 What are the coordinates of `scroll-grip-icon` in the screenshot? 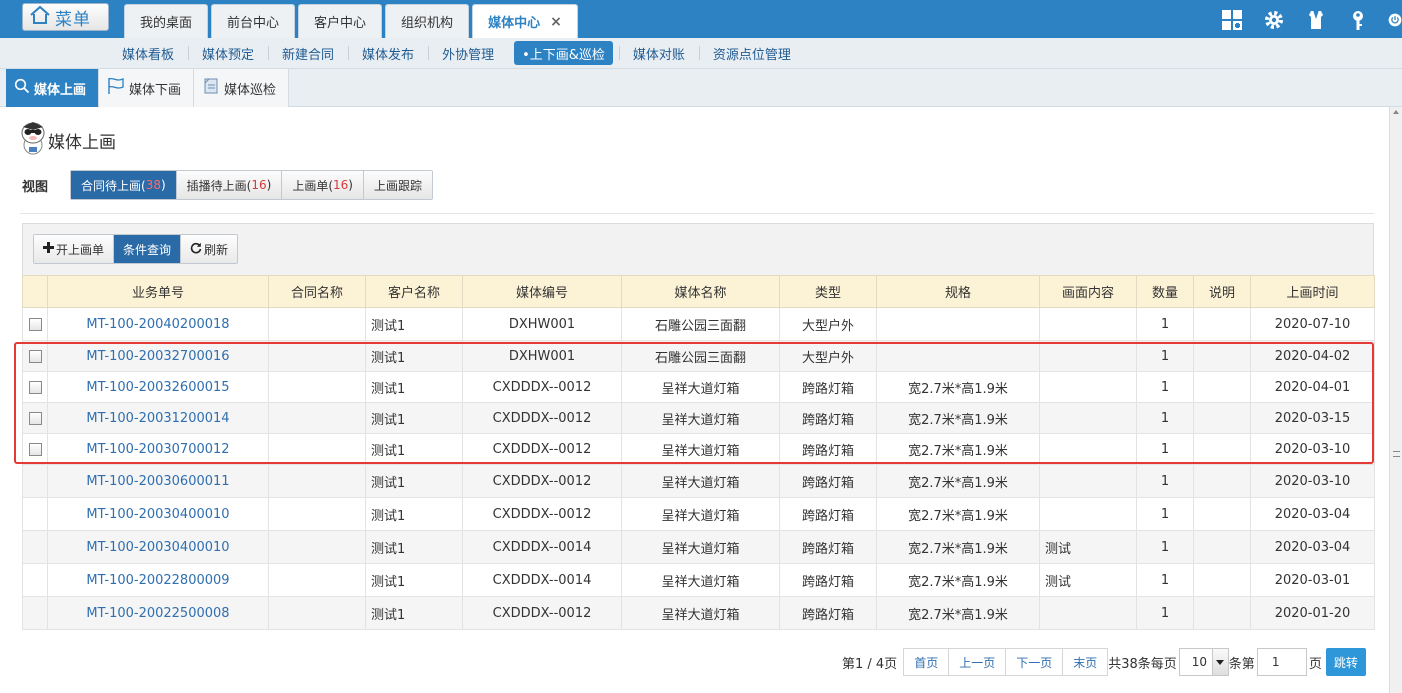 It's located at (1396, 454).